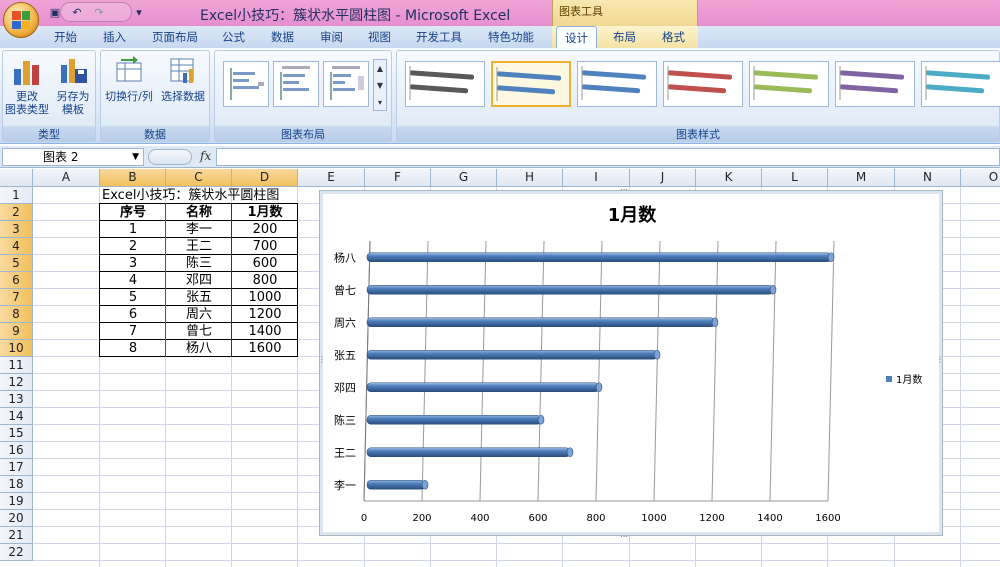 The width and height of the screenshot is (1000, 567). I want to click on column-header-g: G, so click(464, 178).